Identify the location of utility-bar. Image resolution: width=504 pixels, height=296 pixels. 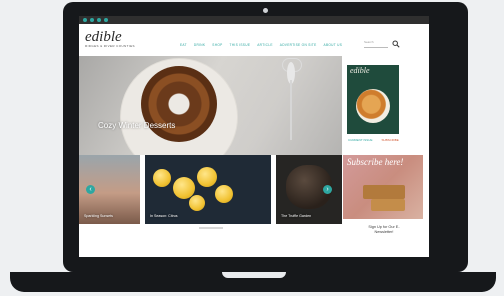
(254, 20).